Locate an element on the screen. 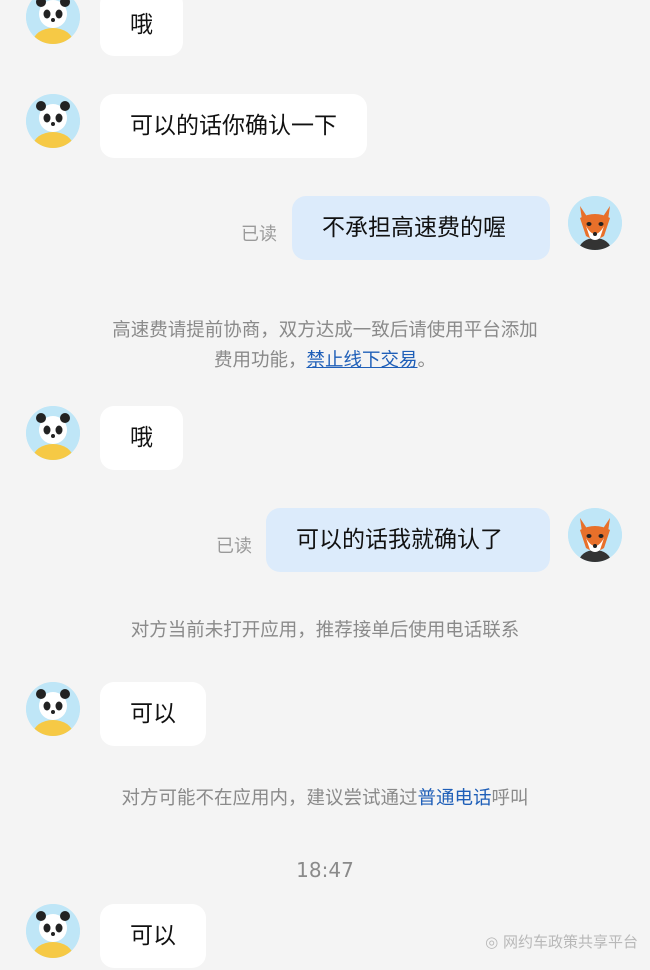 The image size is (650, 970). message-row-outgoing: 已读 不承担高速费的喔 is located at coordinates (325, 229).